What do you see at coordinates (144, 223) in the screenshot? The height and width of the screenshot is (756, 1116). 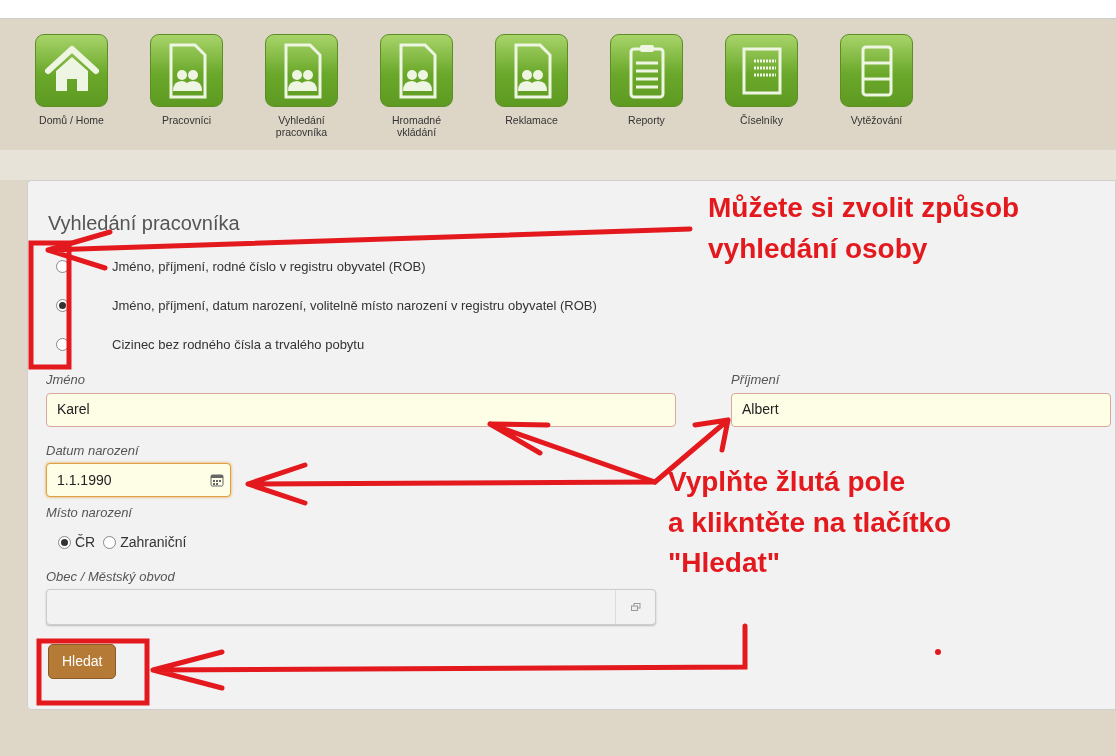 I see `section-title: Vyhledání pracovníka` at bounding box center [144, 223].